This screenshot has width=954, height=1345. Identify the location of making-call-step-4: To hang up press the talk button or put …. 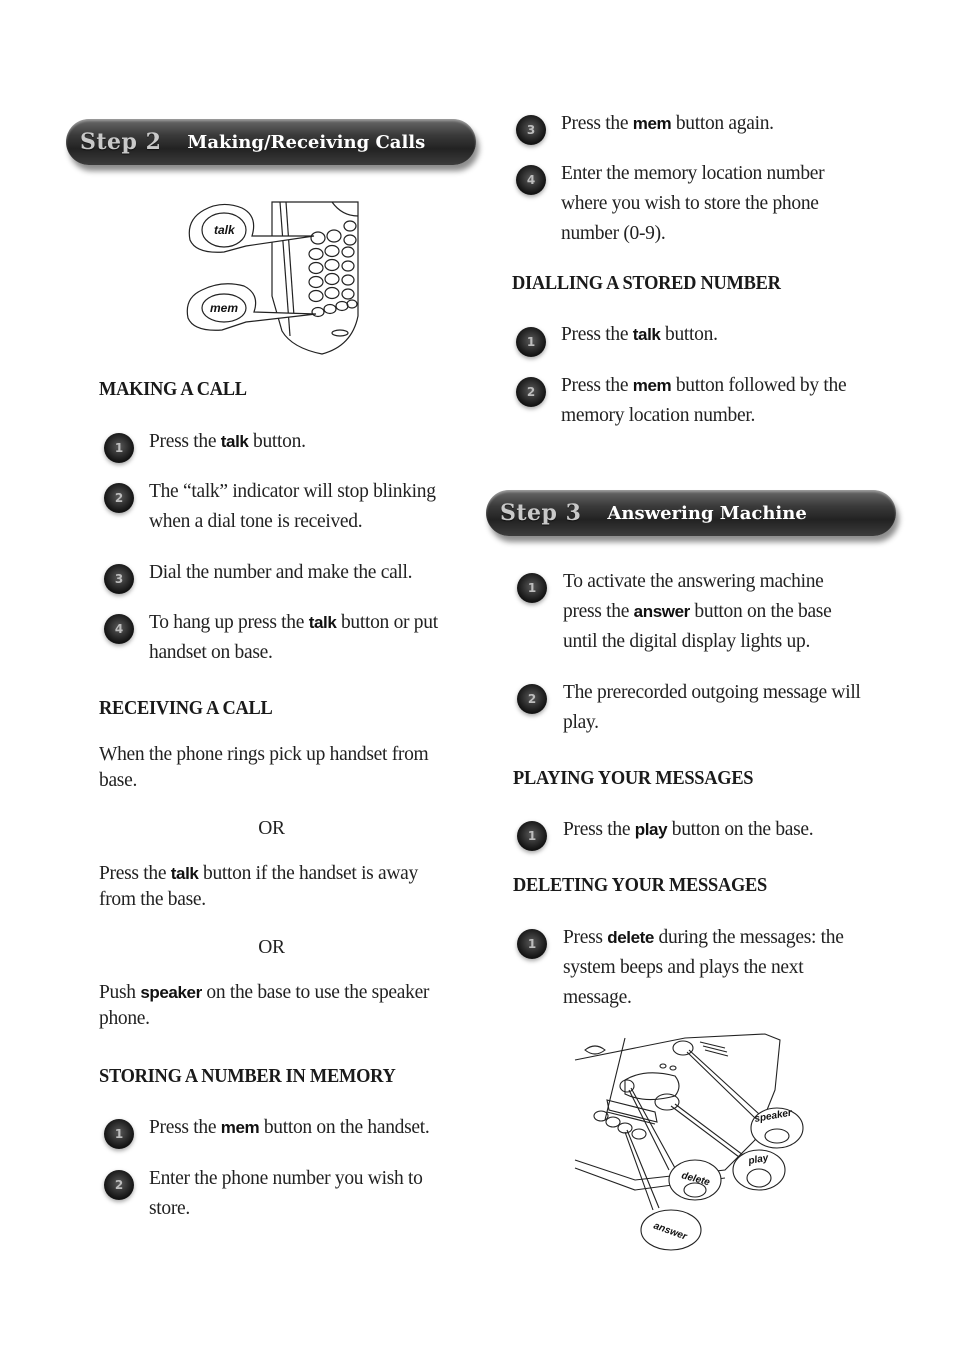
(293, 637).